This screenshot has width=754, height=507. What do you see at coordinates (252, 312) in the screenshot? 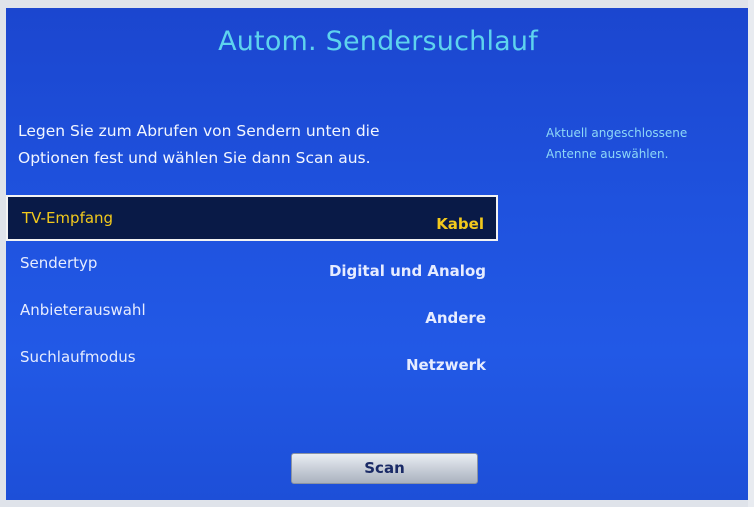
I see `menu-item-anbieterauswahl: Anbieterauswahl Andere` at bounding box center [252, 312].